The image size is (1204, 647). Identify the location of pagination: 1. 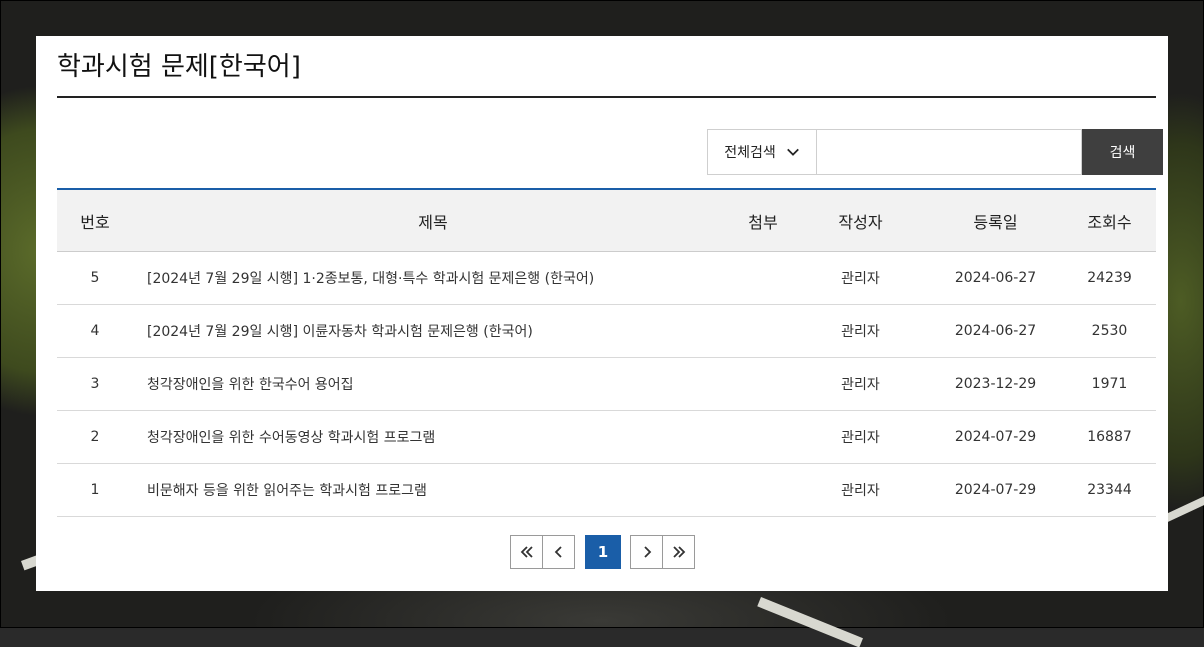
(602, 552).